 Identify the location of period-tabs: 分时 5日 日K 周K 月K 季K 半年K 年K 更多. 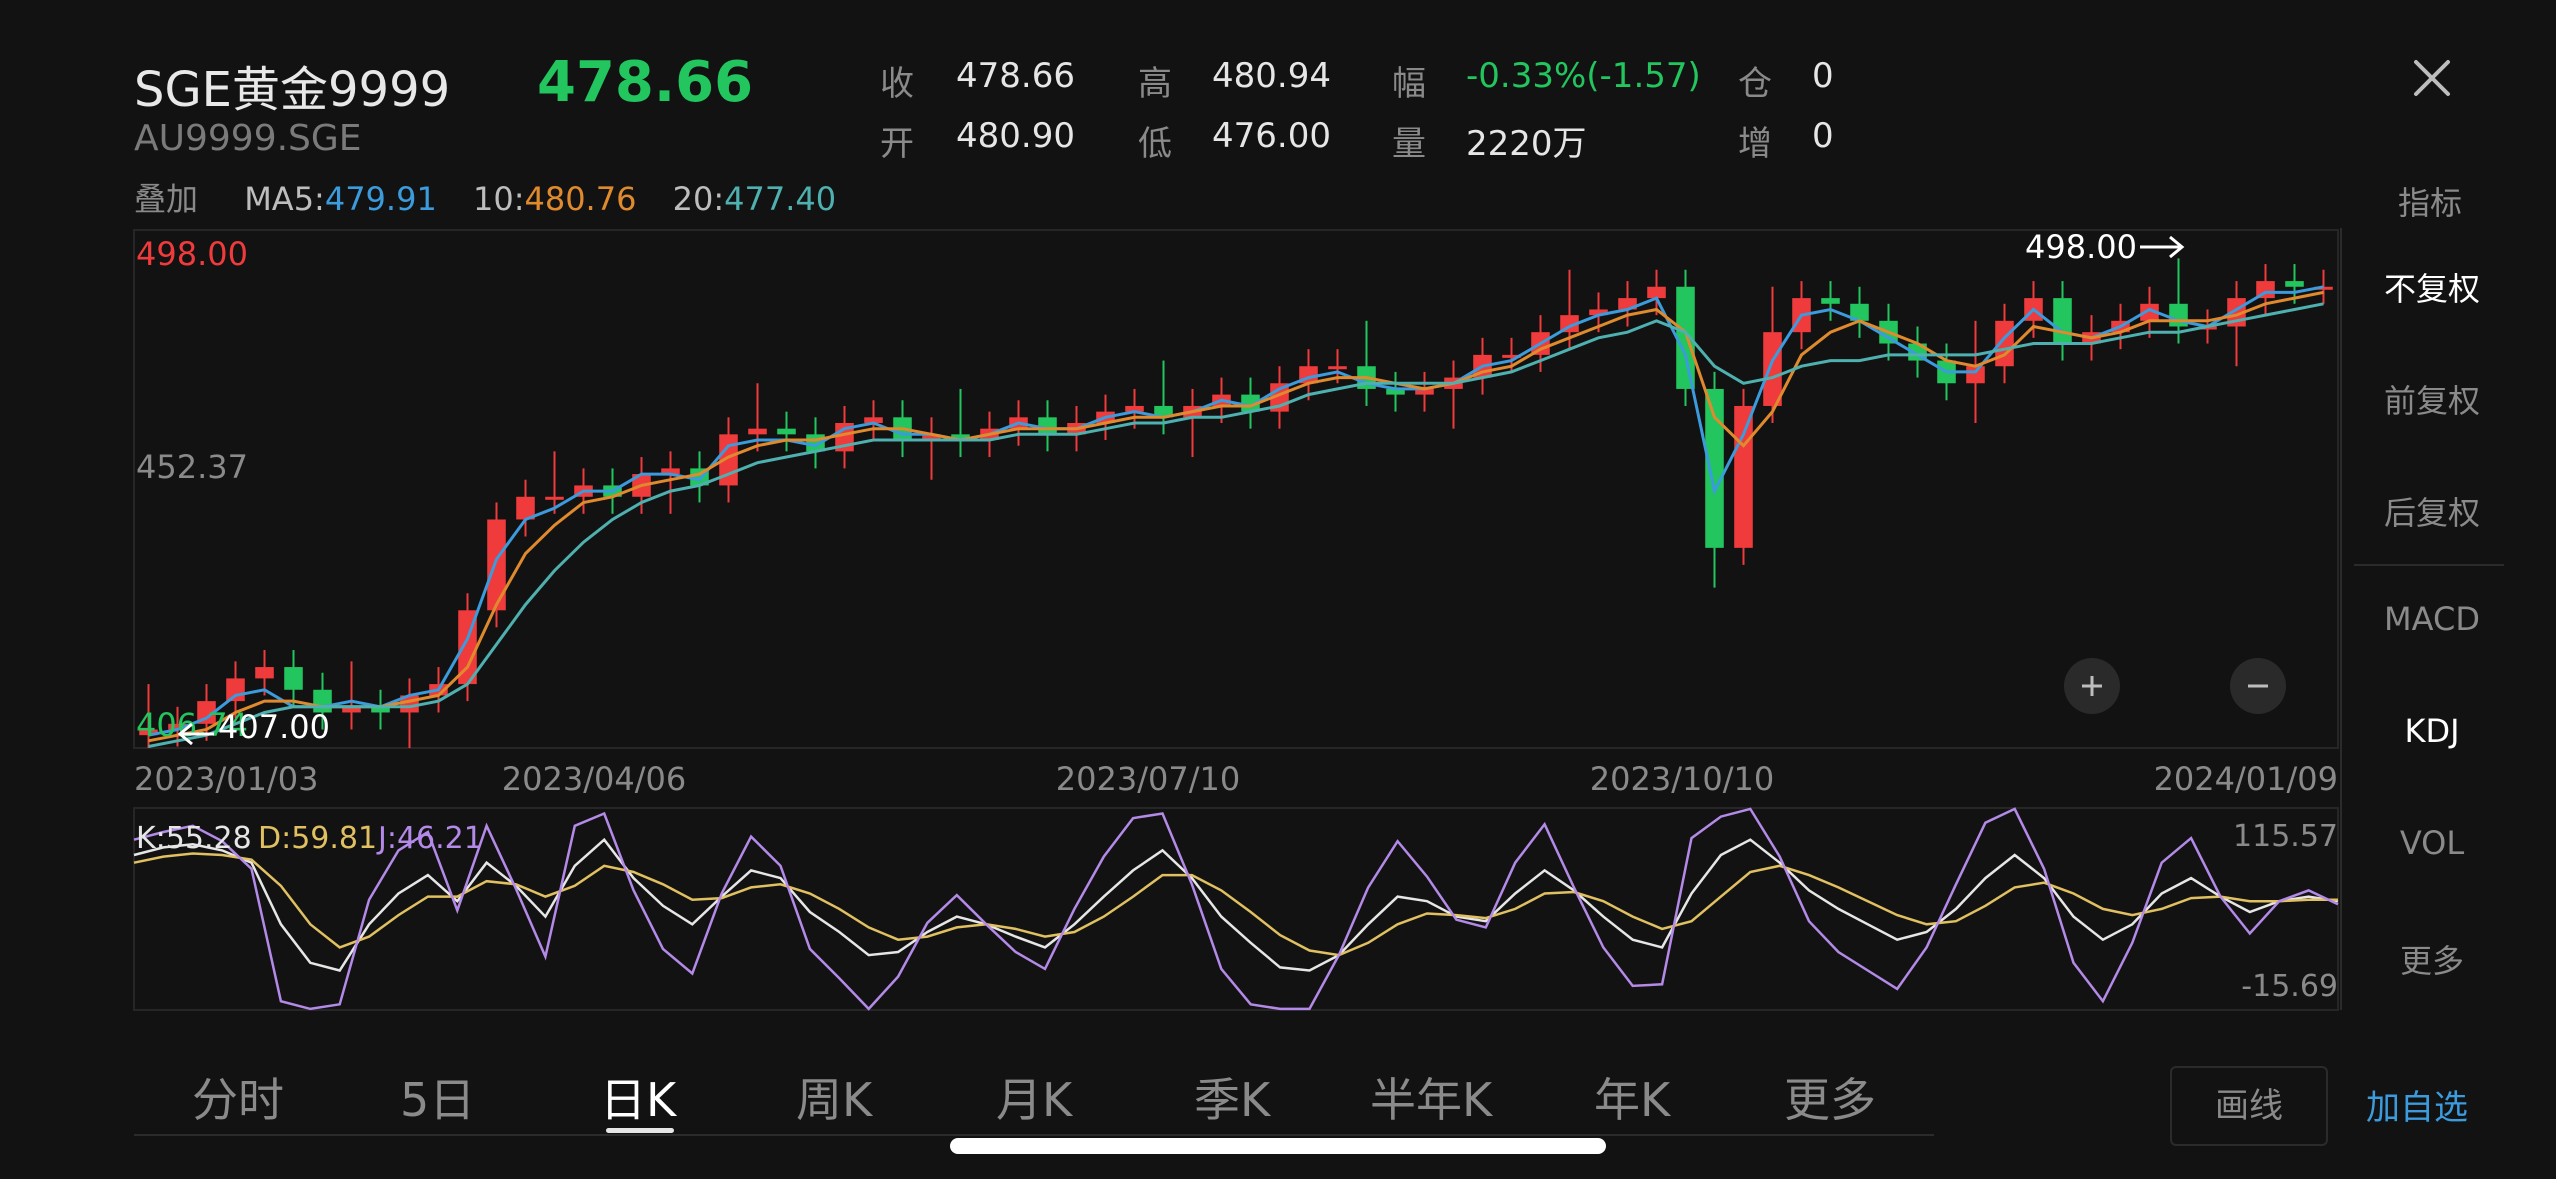
(1034, 1095).